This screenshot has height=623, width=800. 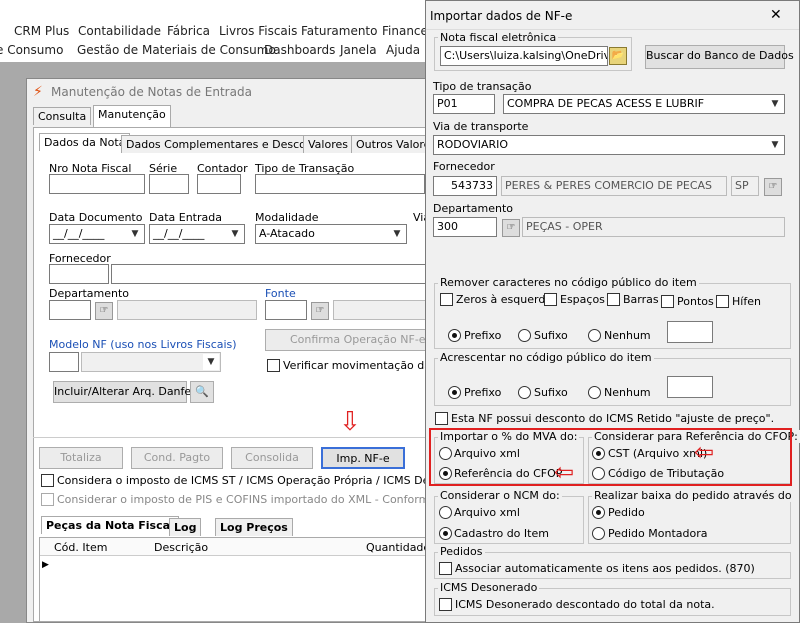 I want to click on menu-consumo: e Consumo, so click(x=31, y=50).